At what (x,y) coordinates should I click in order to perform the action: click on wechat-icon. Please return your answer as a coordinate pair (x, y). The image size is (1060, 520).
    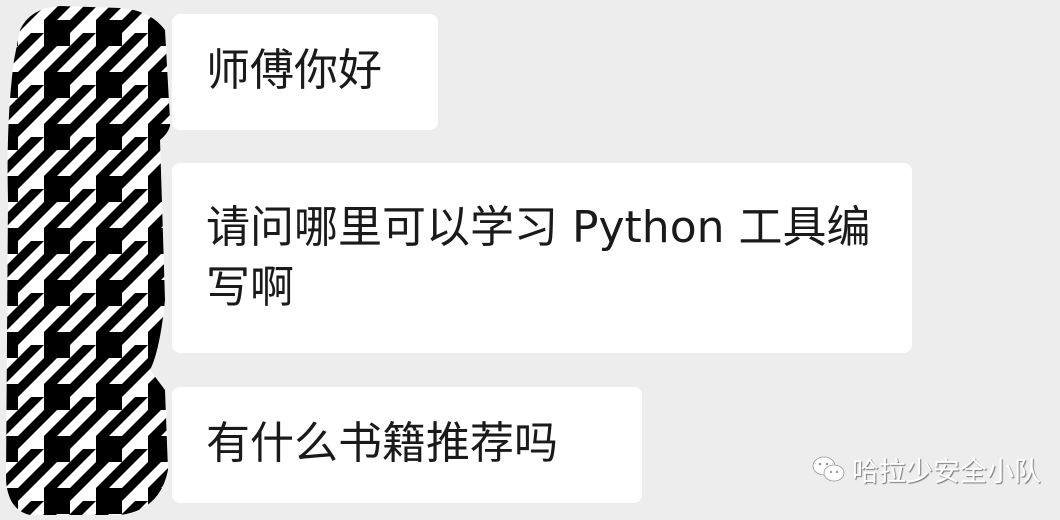
    Looking at the image, I should click on (828, 468).